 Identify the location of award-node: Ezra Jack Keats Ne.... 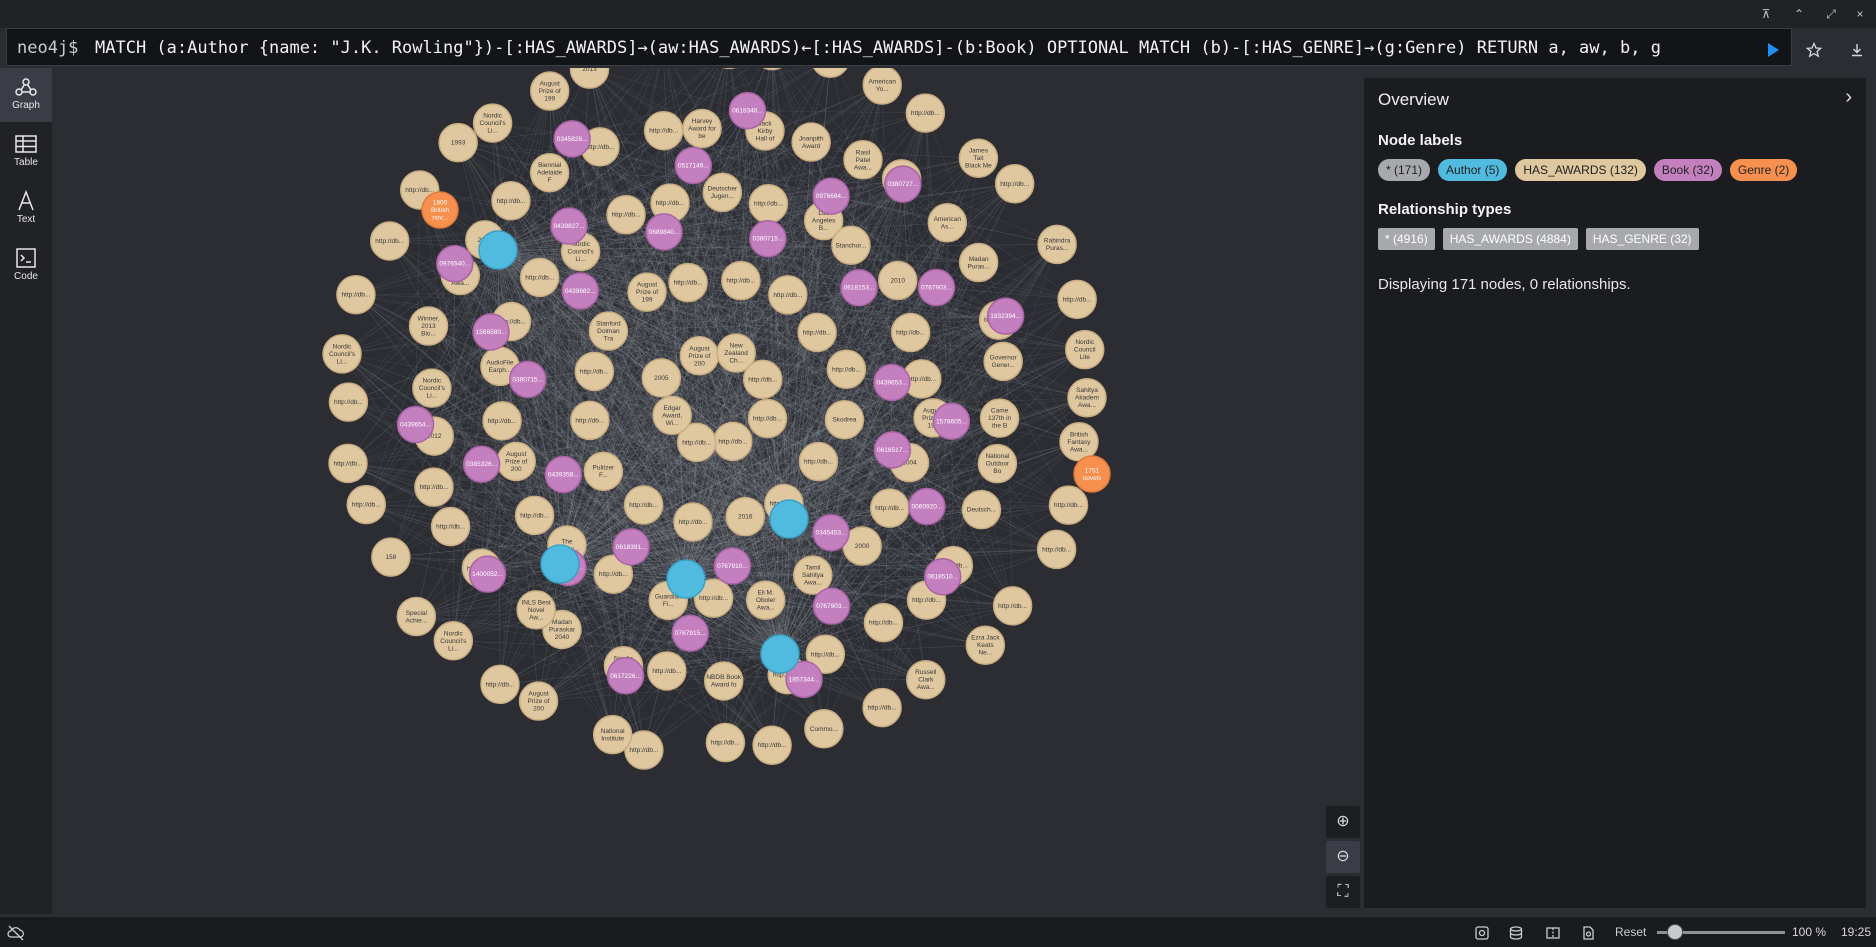
(985, 645).